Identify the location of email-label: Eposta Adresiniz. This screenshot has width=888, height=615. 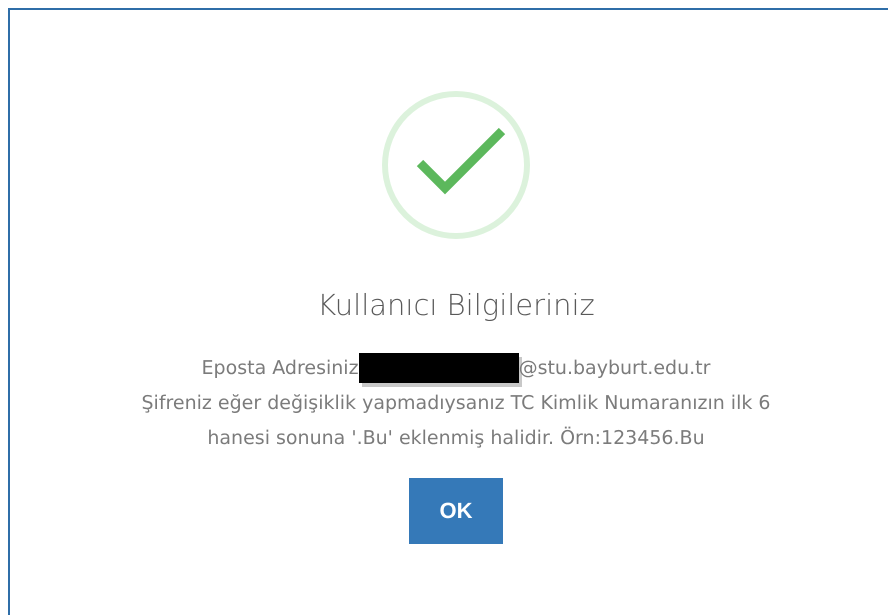
(280, 368).